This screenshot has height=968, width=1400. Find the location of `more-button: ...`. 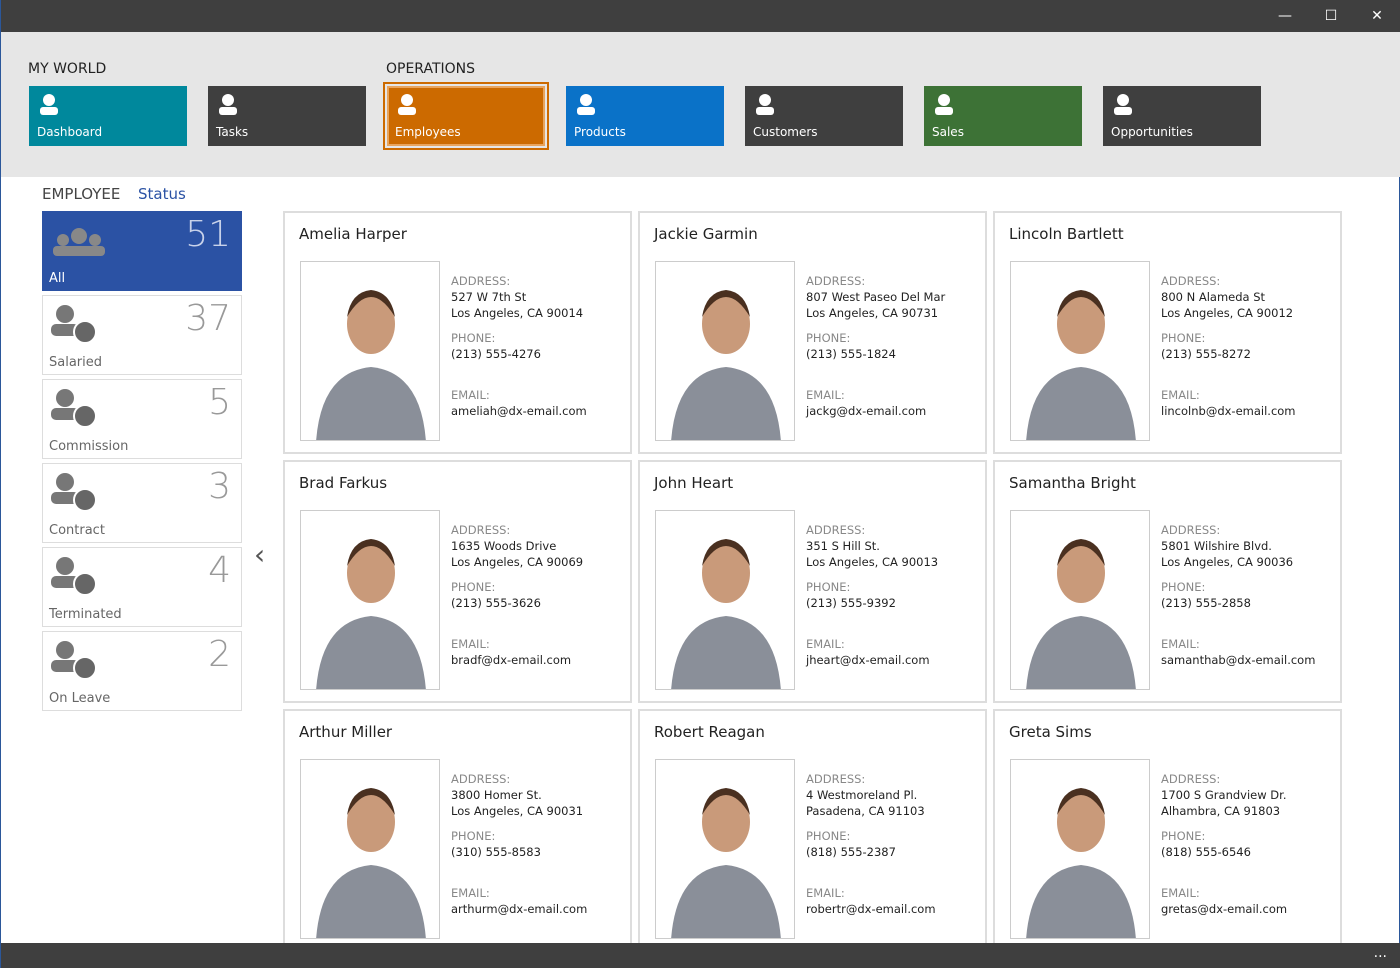

more-button: ... is located at coordinates (1380, 953).